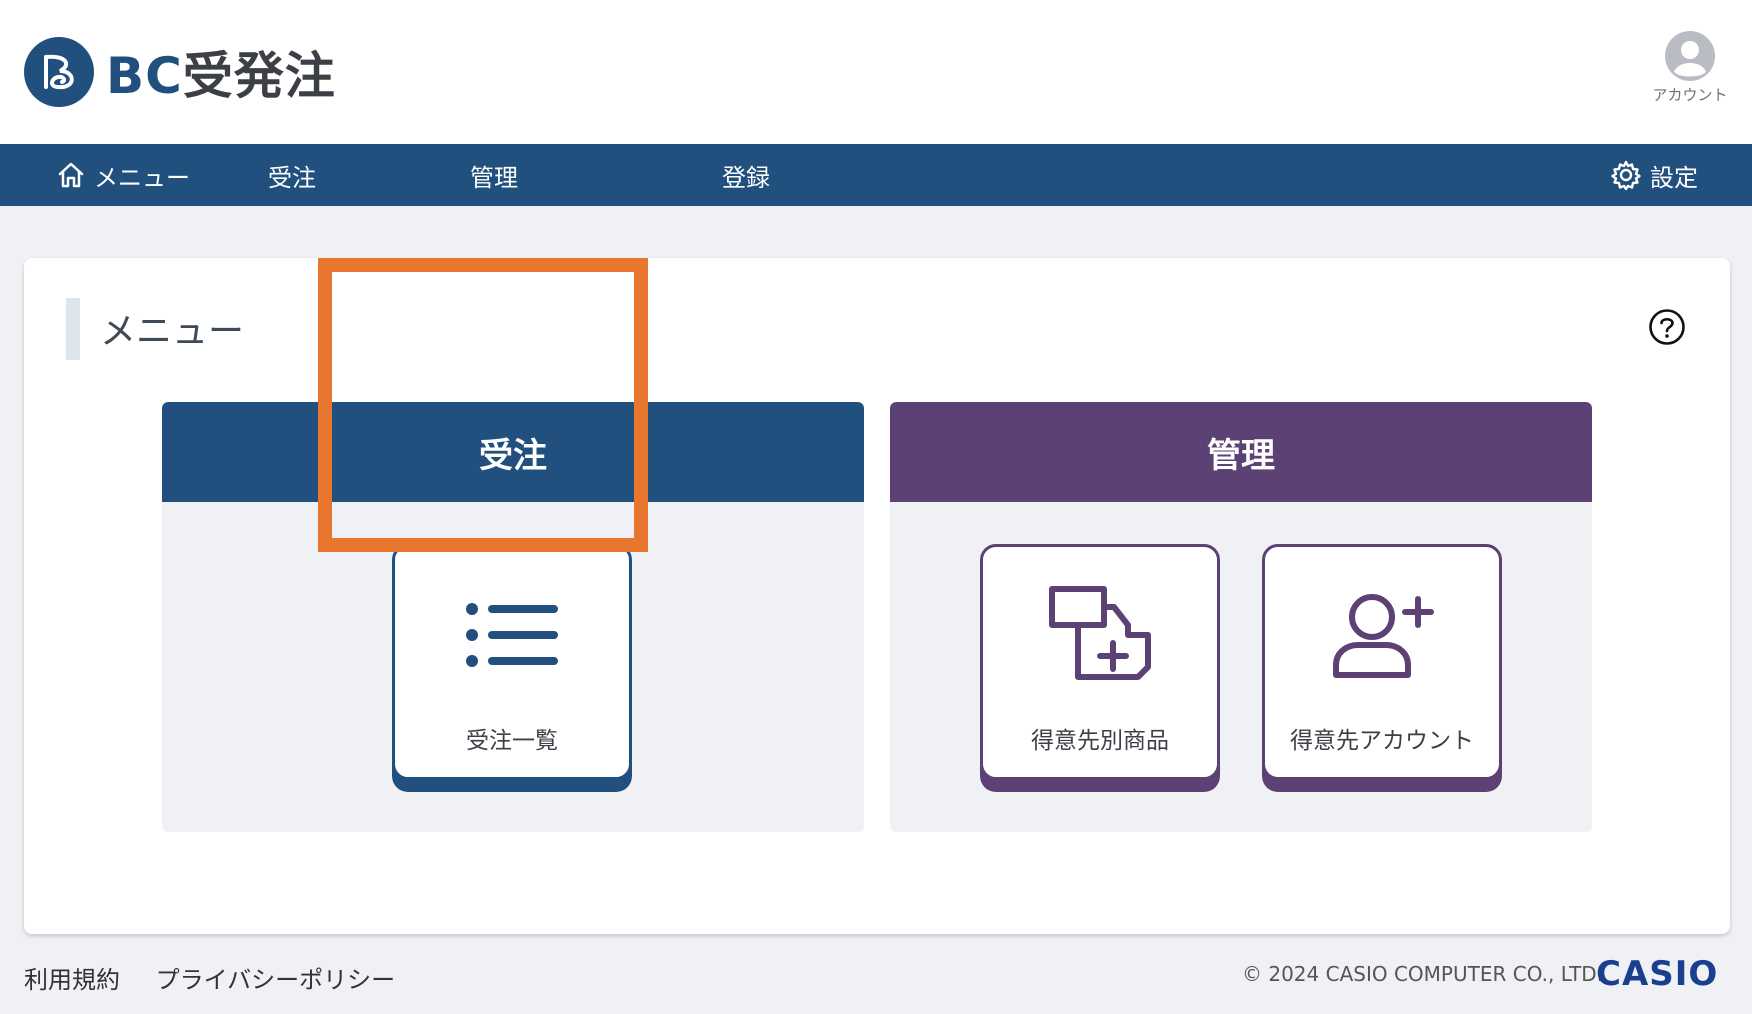 The width and height of the screenshot is (1752, 1014). What do you see at coordinates (512, 635) in the screenshot?
I see `list-icon` at bounding box center [512, 635].